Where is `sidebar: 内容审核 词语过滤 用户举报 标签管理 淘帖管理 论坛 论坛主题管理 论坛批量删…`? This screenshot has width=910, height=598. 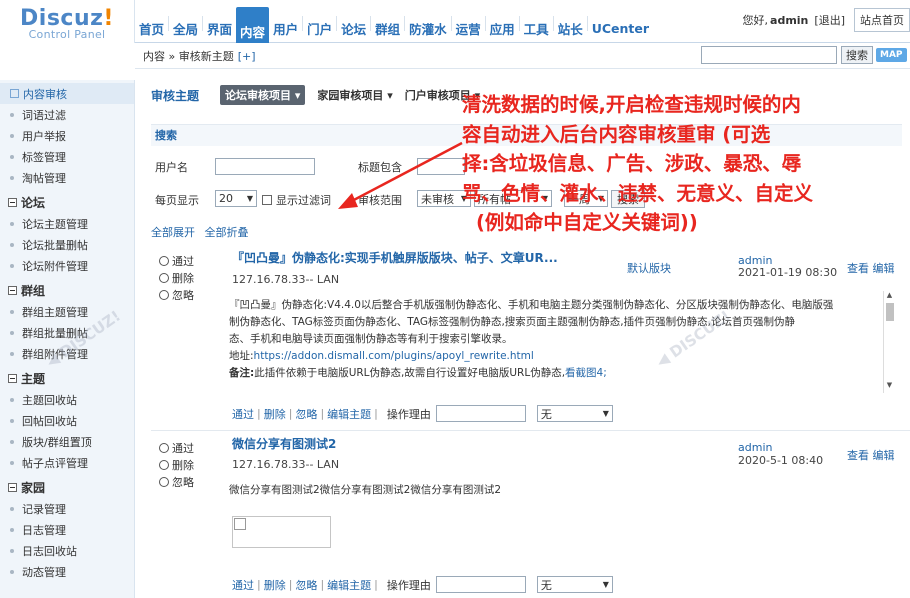
sidebar: 内容审核 词语过滤 用户举报 标签管理 淘帖管理 论坛 论坛主题管理 论坛批量删… is located at coordinates (67, 339).